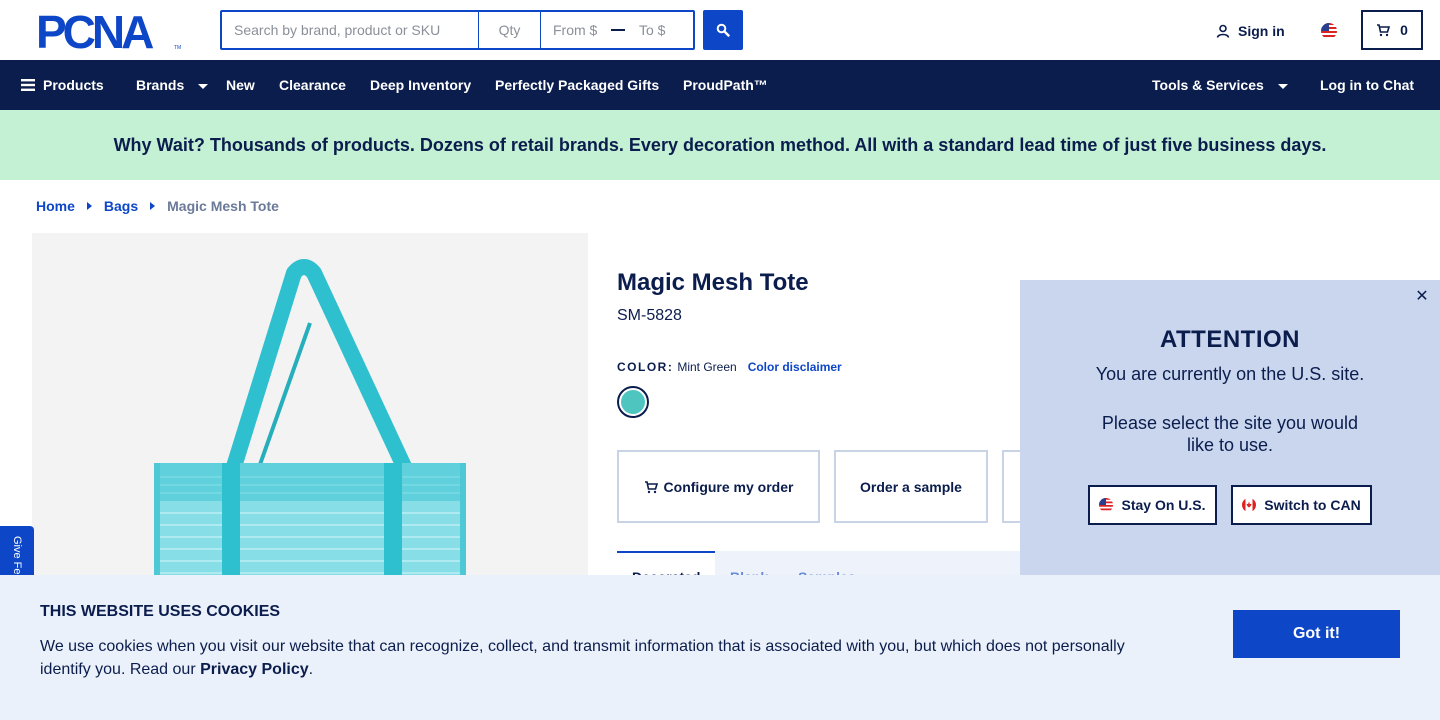  Describe the element at coordinates (661, 30) in the screenshot. I see `price-to-input: To $` at that location.